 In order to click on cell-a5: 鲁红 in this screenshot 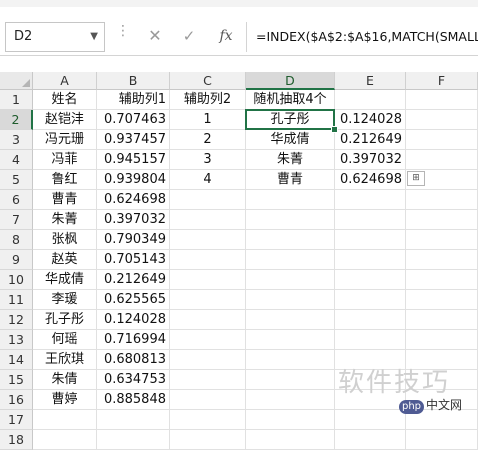, I will do `click(65, 180)`.